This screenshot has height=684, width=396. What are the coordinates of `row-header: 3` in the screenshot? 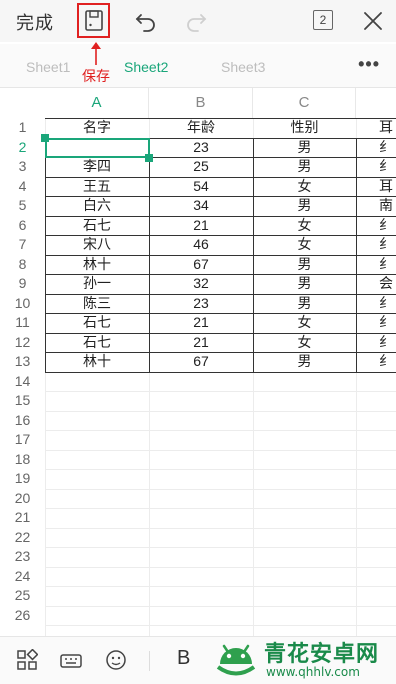 It's located at (22, 167).